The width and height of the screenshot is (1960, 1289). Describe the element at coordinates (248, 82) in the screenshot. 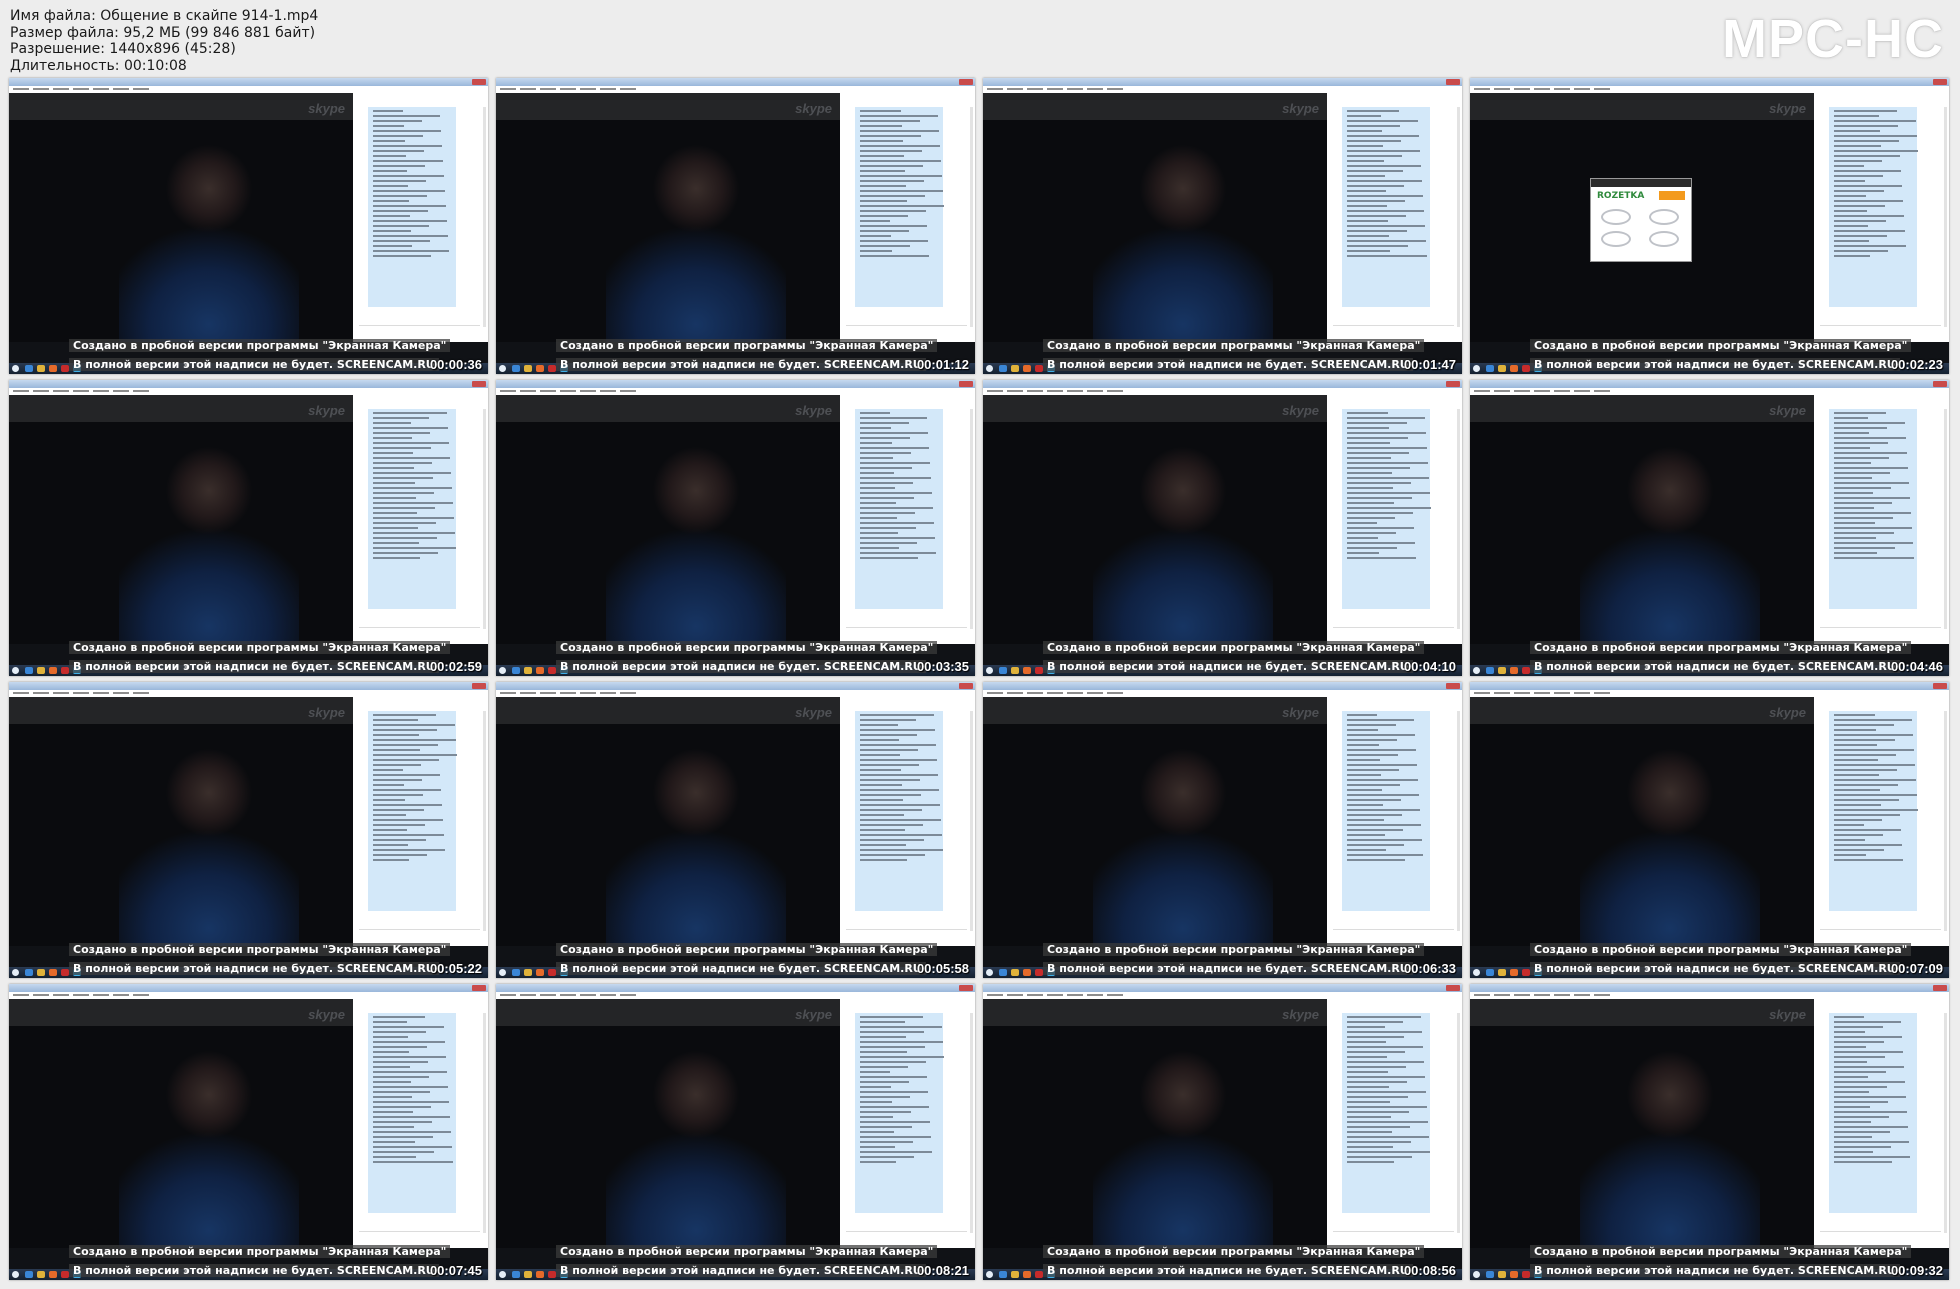

I see `window-titlebar` at that location.